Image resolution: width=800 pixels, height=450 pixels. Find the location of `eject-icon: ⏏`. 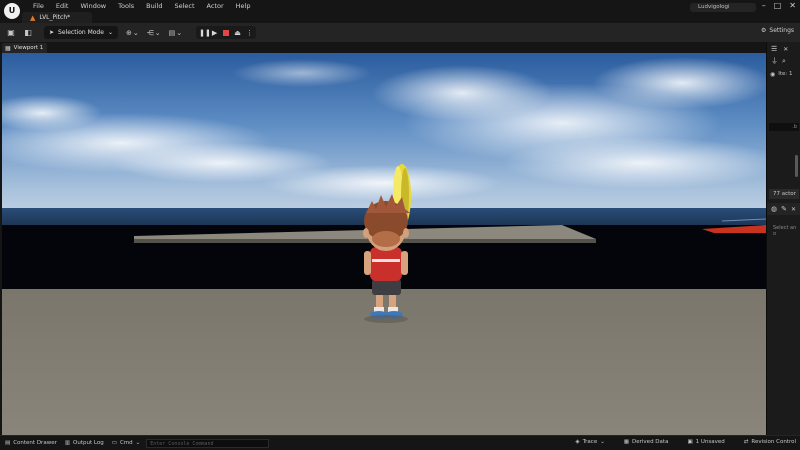

eject-icon: ⏏ is located at coordinates (237, 33).